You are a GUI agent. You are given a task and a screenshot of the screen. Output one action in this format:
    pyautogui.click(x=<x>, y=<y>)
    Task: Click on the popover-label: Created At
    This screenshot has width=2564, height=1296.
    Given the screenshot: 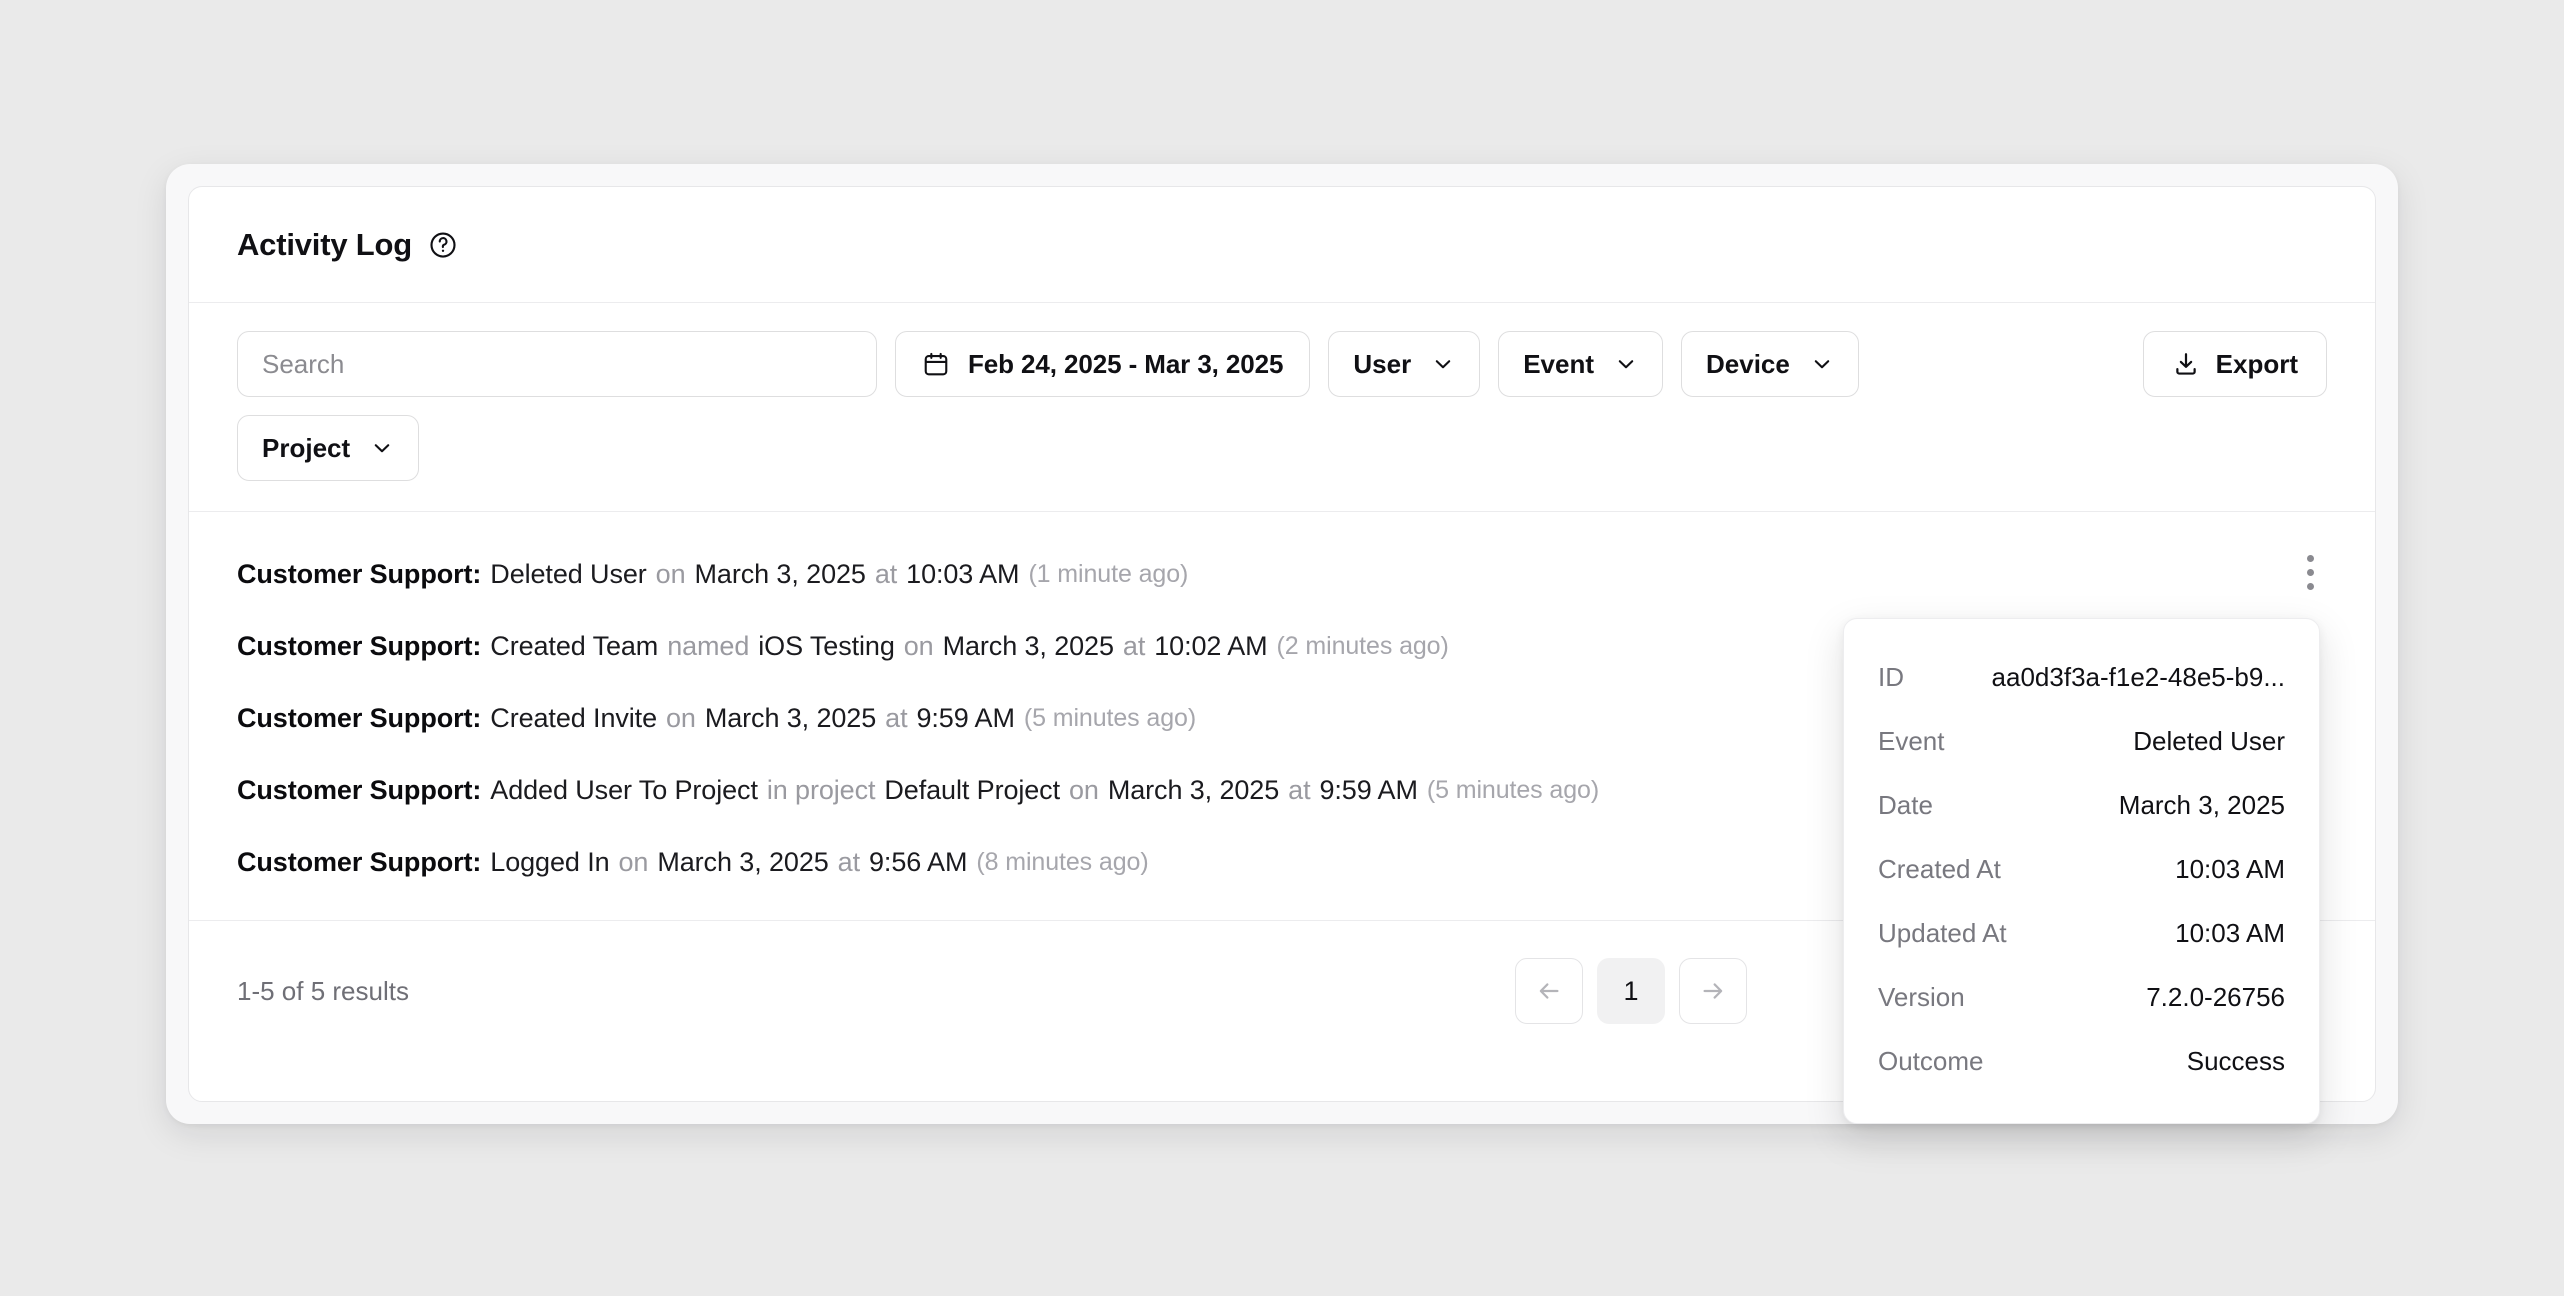 What is the action you would take?
    pyautogui.click(x=1939, y=868)
    